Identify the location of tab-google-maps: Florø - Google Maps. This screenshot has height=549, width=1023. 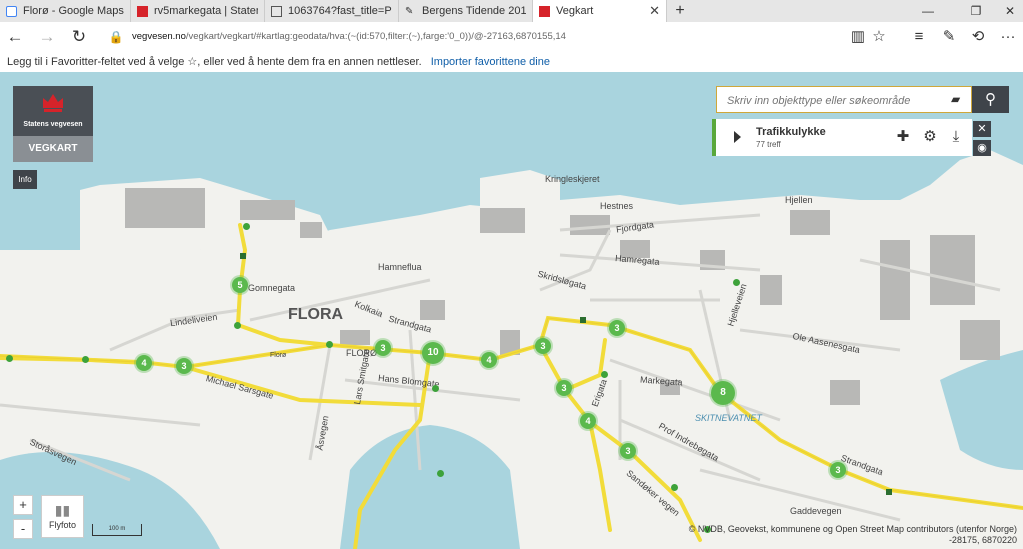
(65, 11).